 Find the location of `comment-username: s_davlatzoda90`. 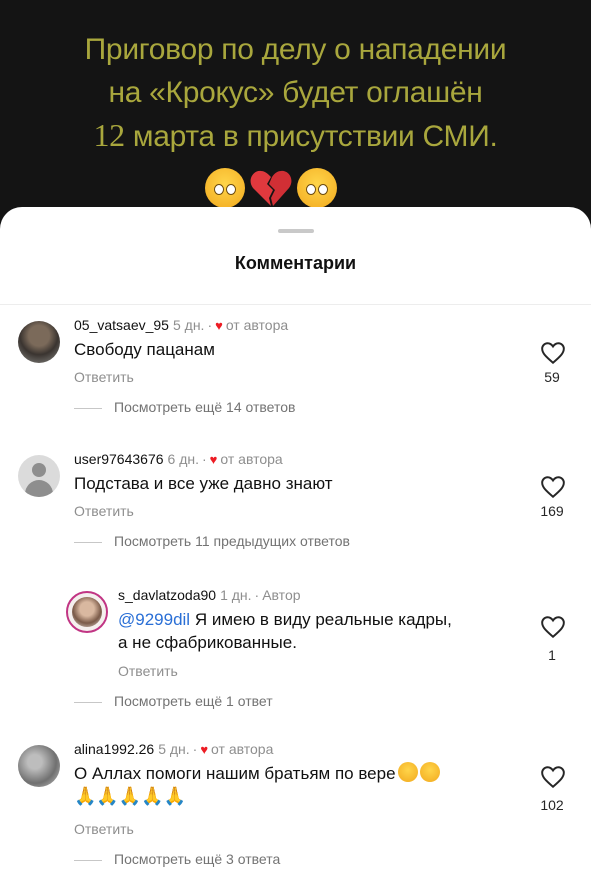

comment-username: s_davlatzoda90 is located at coordinates (167, 595).